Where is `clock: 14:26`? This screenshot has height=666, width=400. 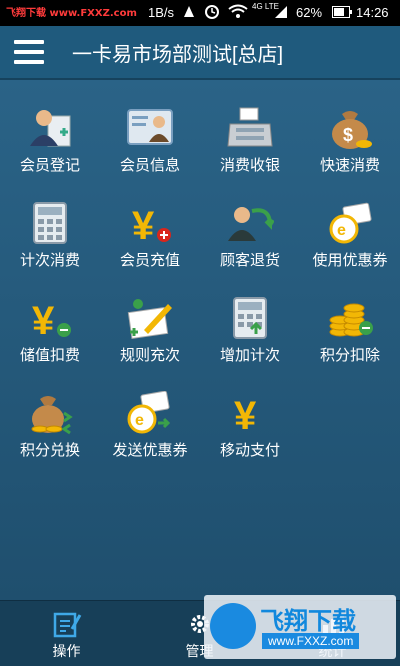
clock: 14:26 is located at coordinates (372, 12).